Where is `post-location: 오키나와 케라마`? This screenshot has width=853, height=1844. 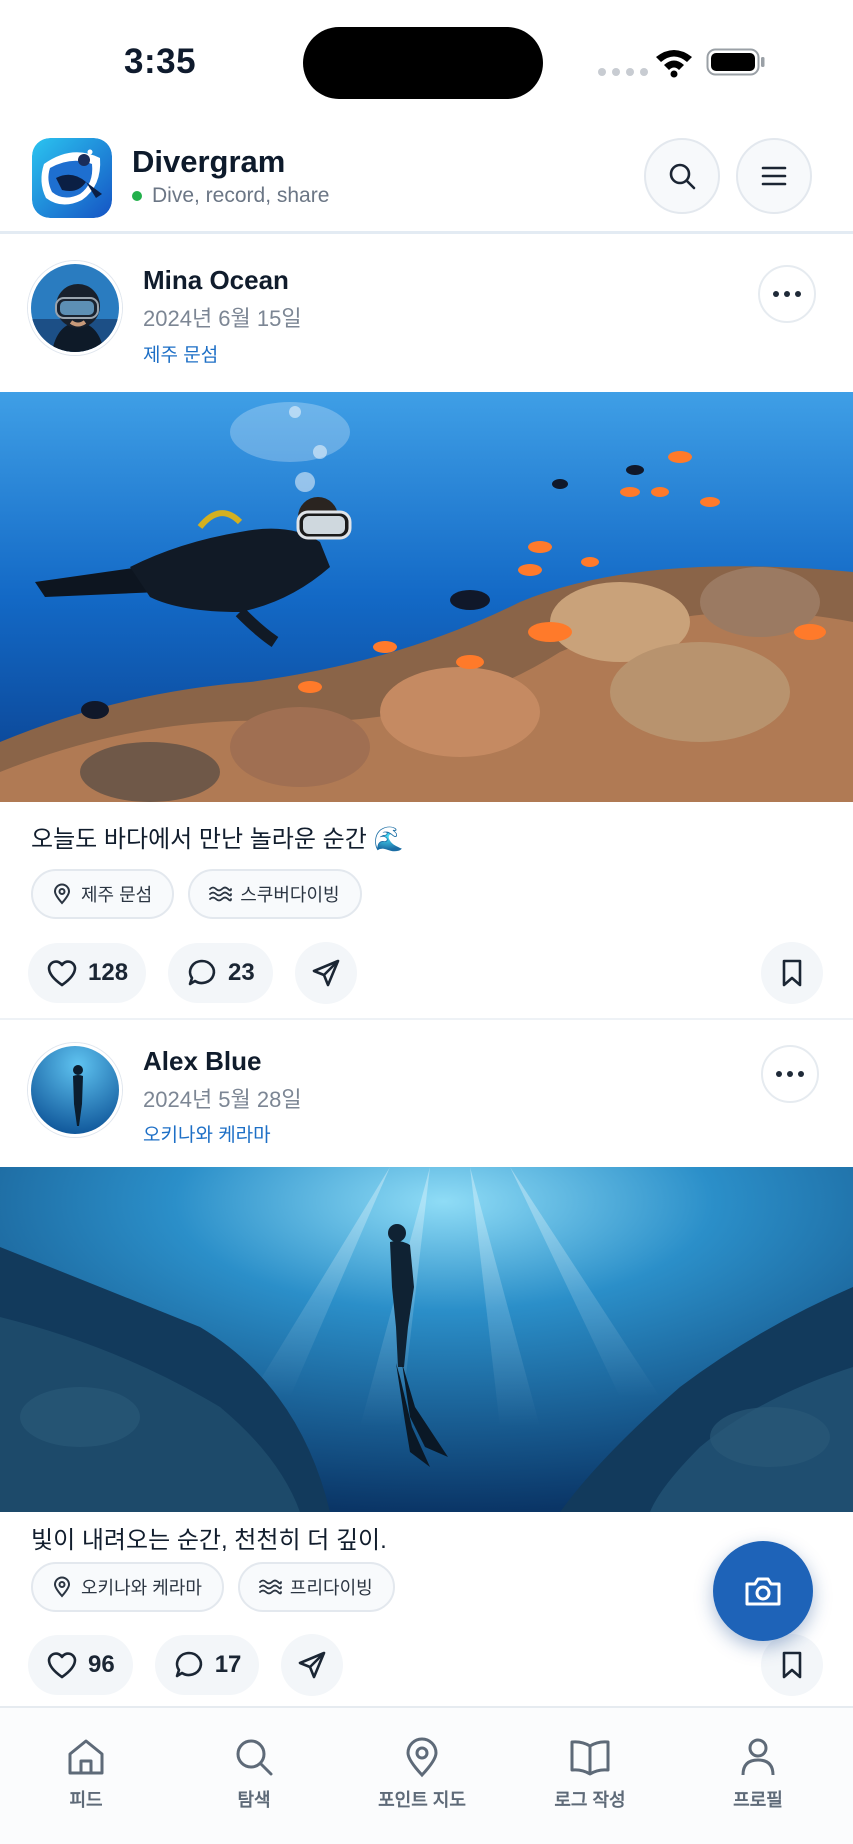
post-location: 오키나와 케라마 is located at coordinates (207, 1133).